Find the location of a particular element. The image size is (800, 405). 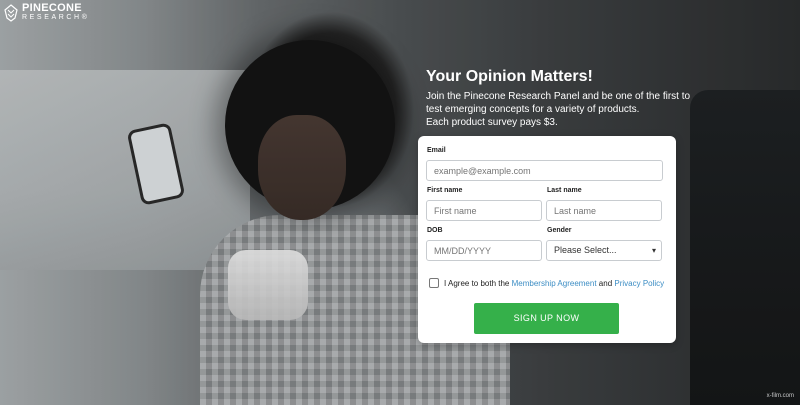

privacy-policy-link: Privacy Policy is located at coordinates (639, 283).